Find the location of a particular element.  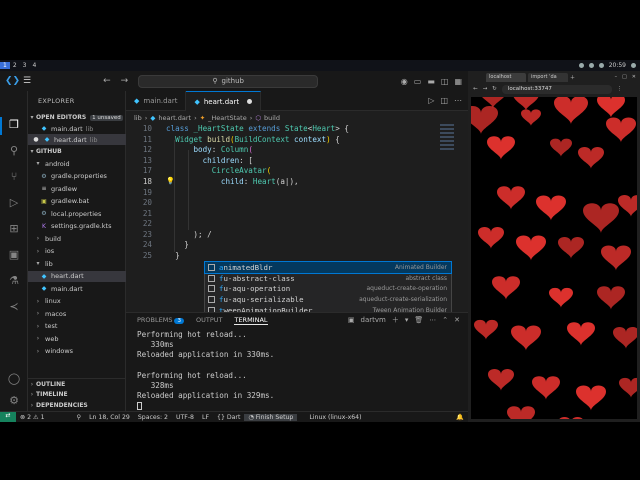

tree-item: ▾ lib is located at coordinates (77, 263).